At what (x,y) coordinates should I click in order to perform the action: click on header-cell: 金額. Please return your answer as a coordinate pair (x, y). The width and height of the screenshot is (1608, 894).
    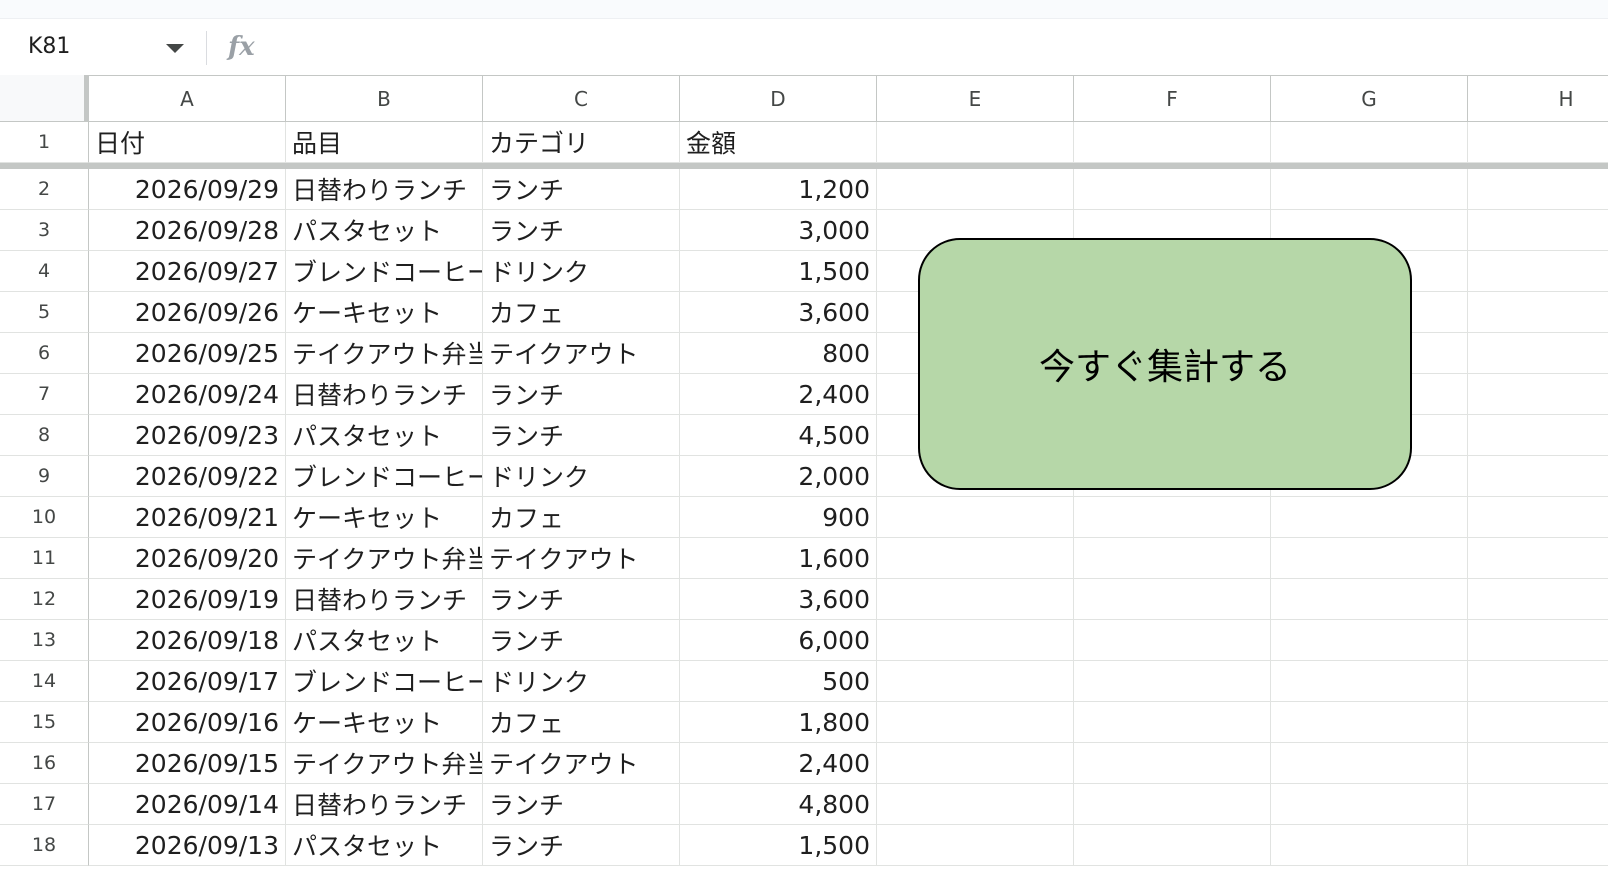
    Looking at the image, I should click on (778, 142).